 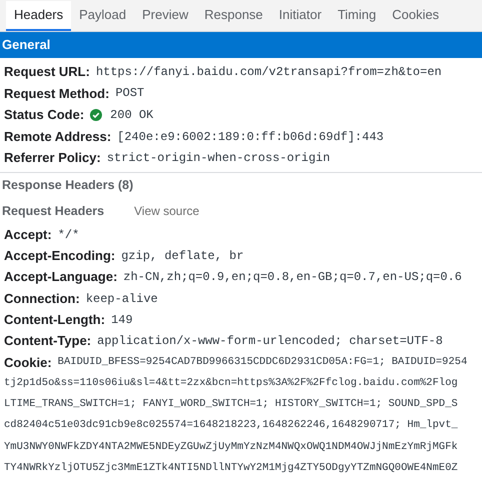 I want to click on header-value: gzip, deflate, br, so click(x=182, y=256).